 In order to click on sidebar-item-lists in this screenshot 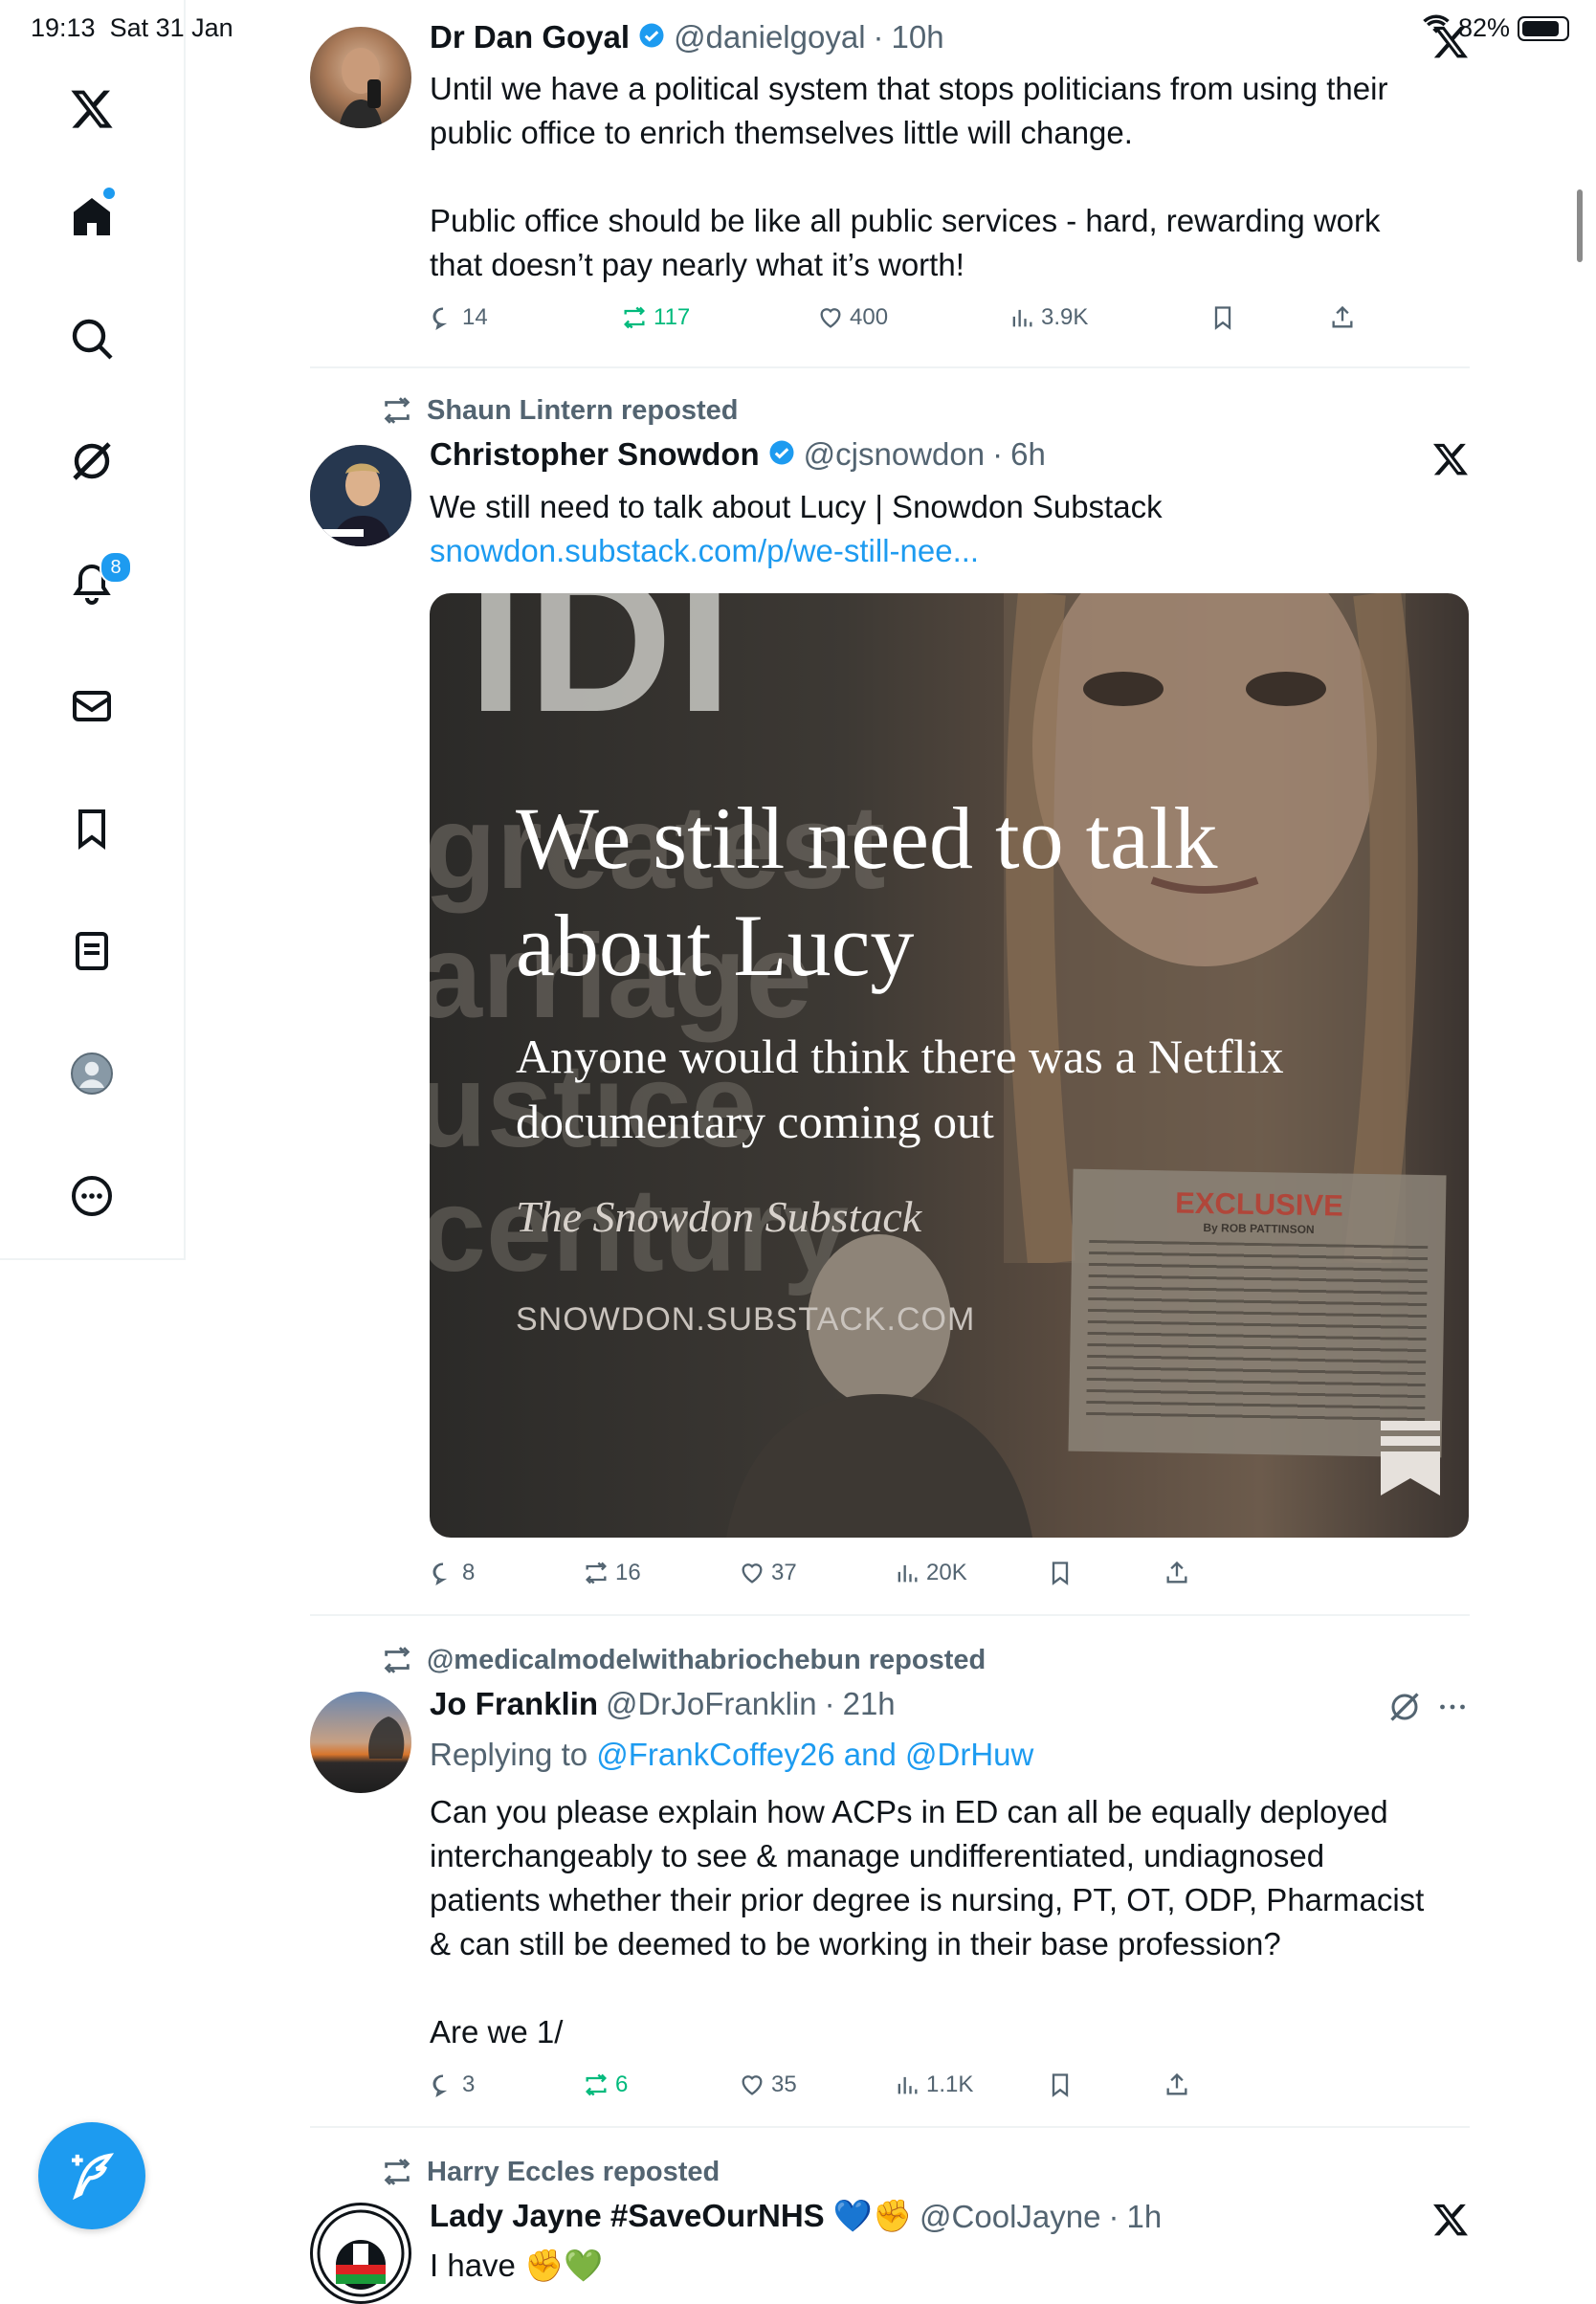, I will do `click(92, 951)`.